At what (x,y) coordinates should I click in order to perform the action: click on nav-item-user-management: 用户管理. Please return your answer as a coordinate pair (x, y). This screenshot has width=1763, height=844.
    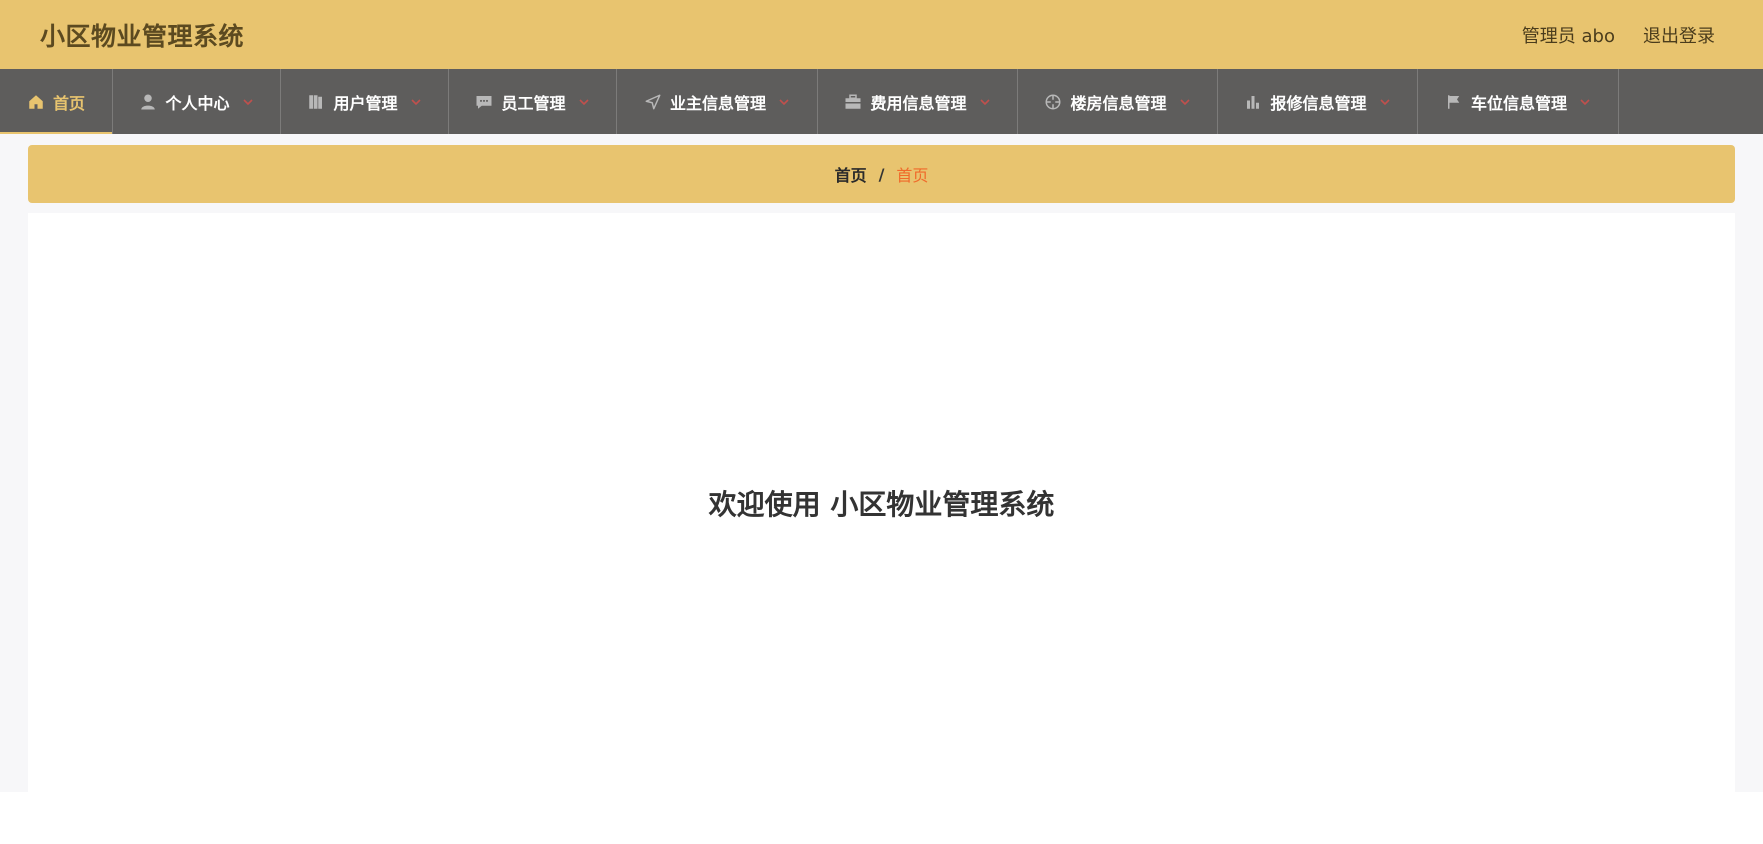
    Looking at the image, I should click on (365, 101).